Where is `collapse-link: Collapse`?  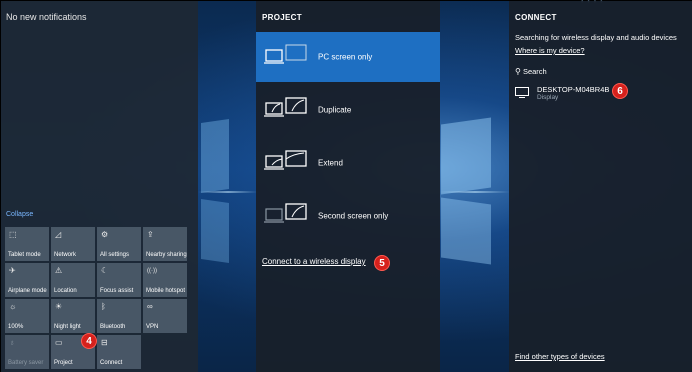 collapse-link: Collapse is located at coordinates (19, 214).